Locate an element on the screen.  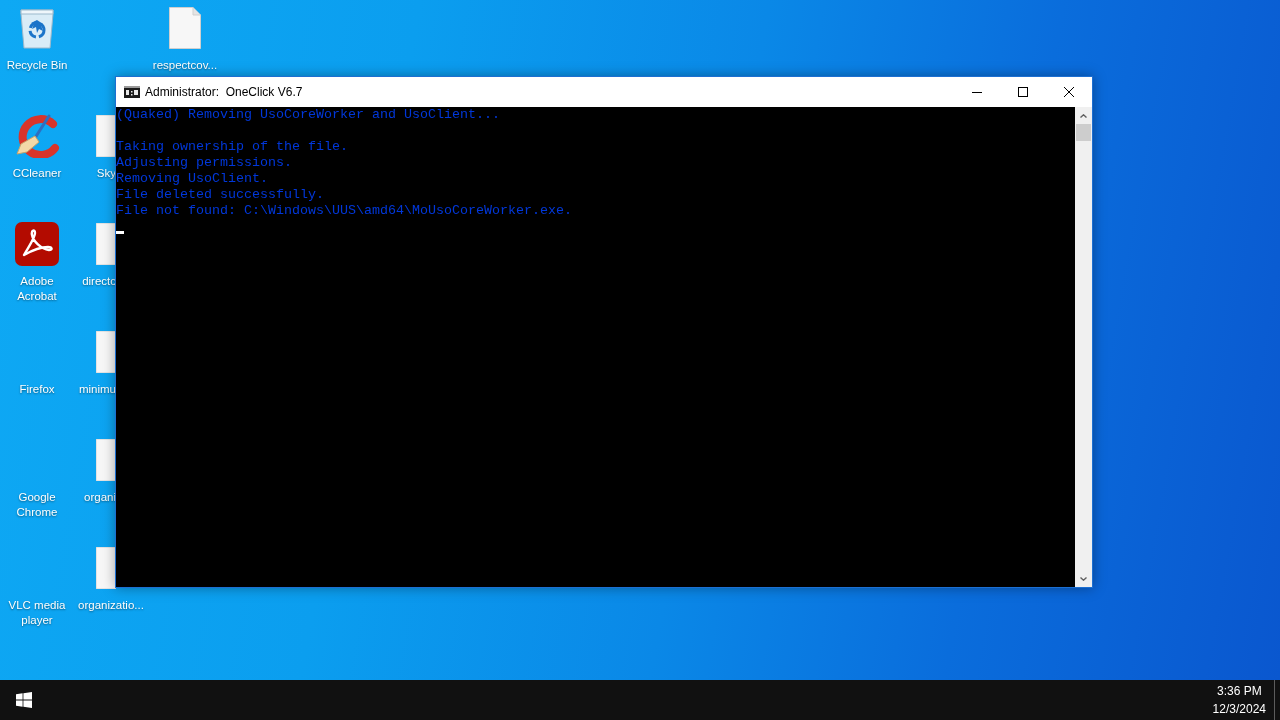
minimize-icon is located at coordinates (977, 92).